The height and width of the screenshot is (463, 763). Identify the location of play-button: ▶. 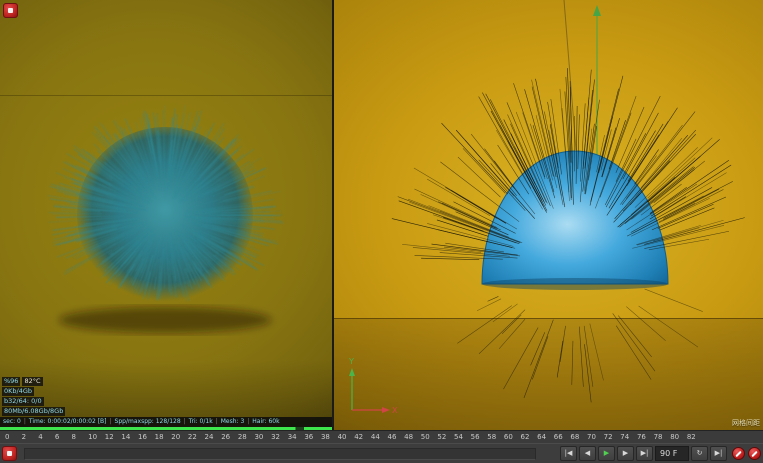
(606, 453).